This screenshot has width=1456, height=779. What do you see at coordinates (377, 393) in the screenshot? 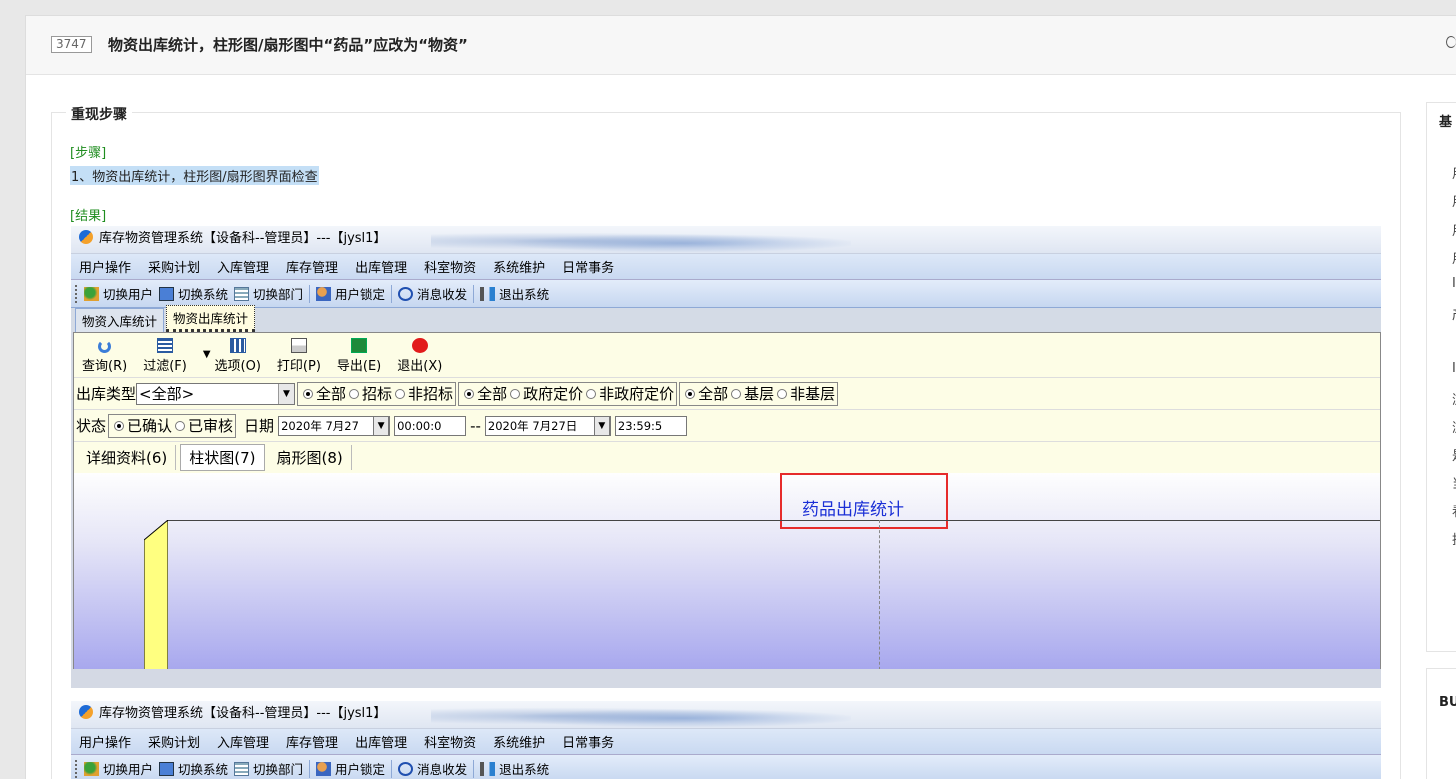
I see `tender-radio-group: 全部 招标 非招标` at bounding box center [377, 393].